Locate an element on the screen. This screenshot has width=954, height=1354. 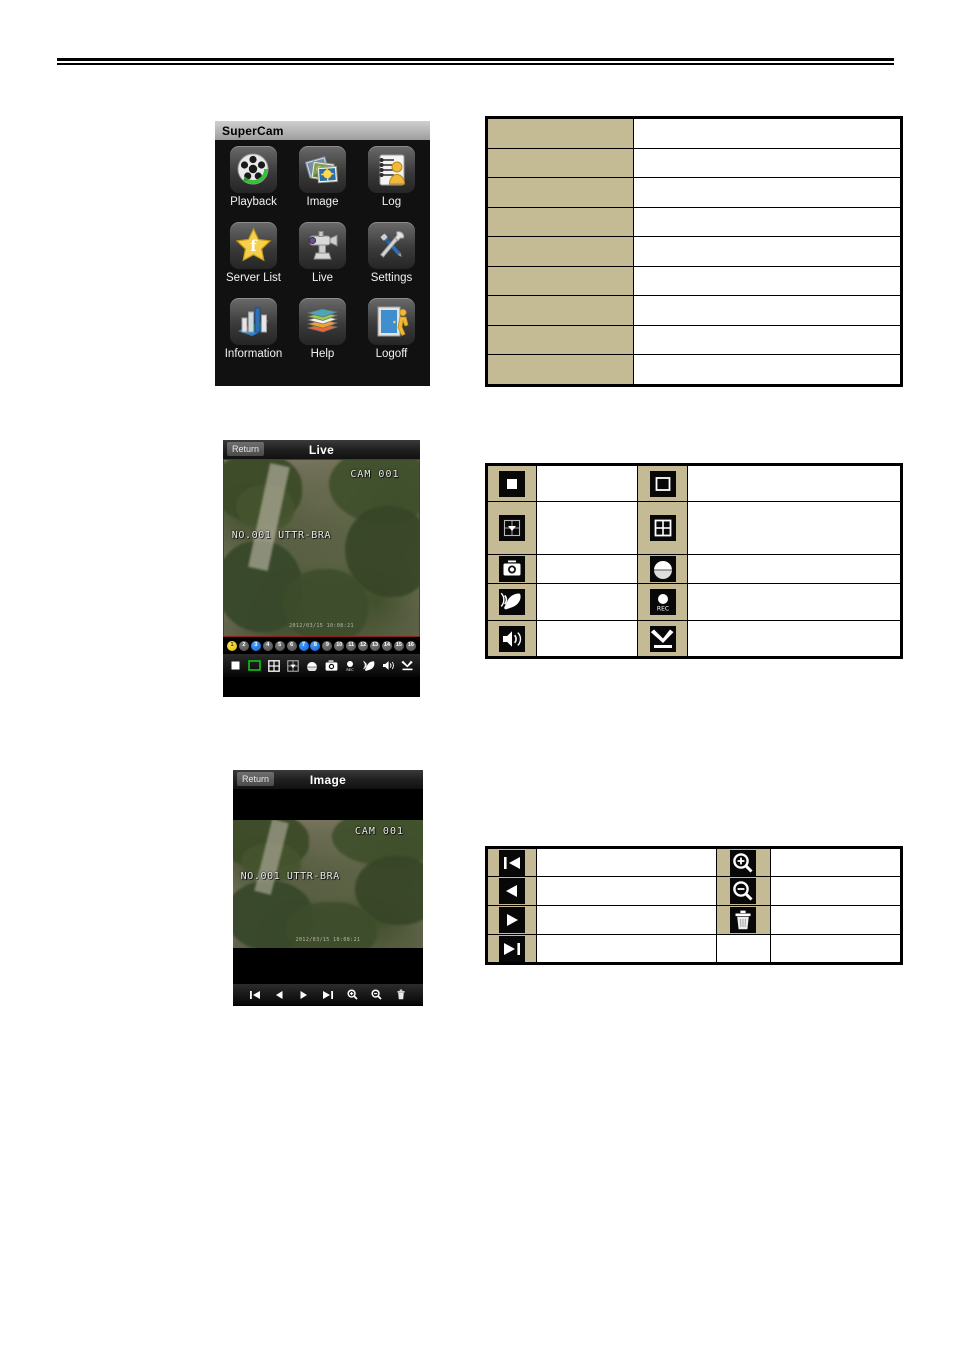
menu-item-information: Information is located at coordinates (253, 336).